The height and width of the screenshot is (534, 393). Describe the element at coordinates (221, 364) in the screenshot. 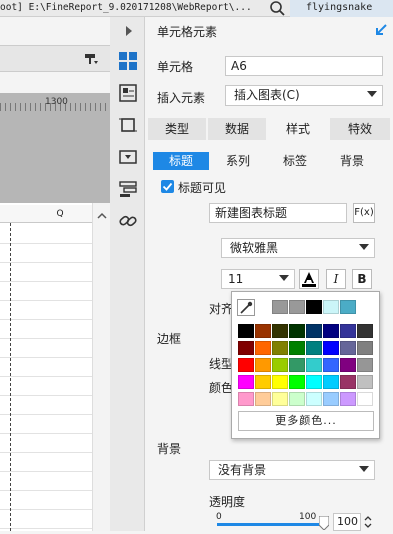

I see `line-type-label: 线型` at that location.